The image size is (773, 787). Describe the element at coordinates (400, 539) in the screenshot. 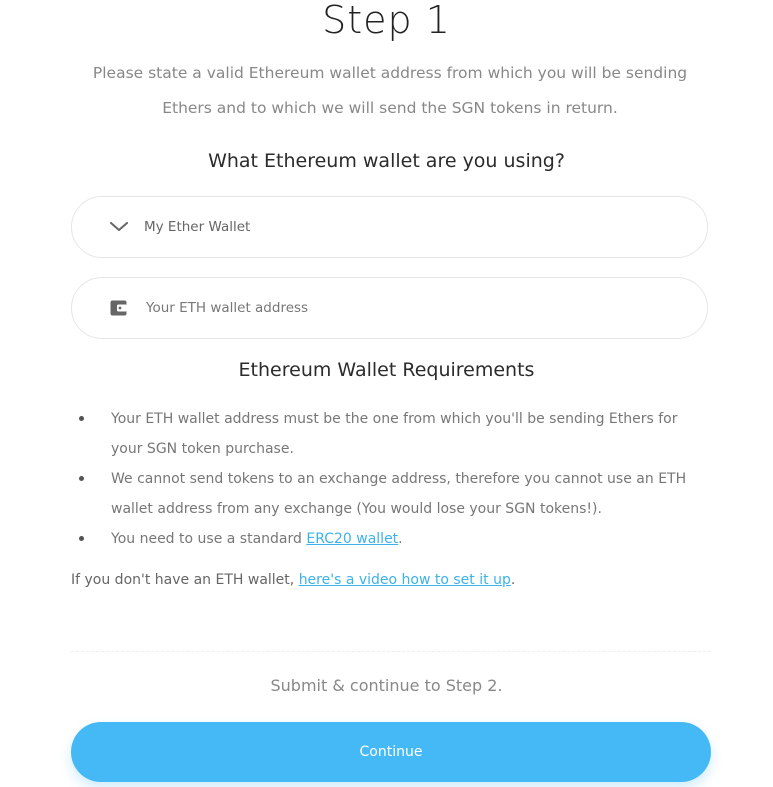

I see `requirement-text-end: .` at that location.